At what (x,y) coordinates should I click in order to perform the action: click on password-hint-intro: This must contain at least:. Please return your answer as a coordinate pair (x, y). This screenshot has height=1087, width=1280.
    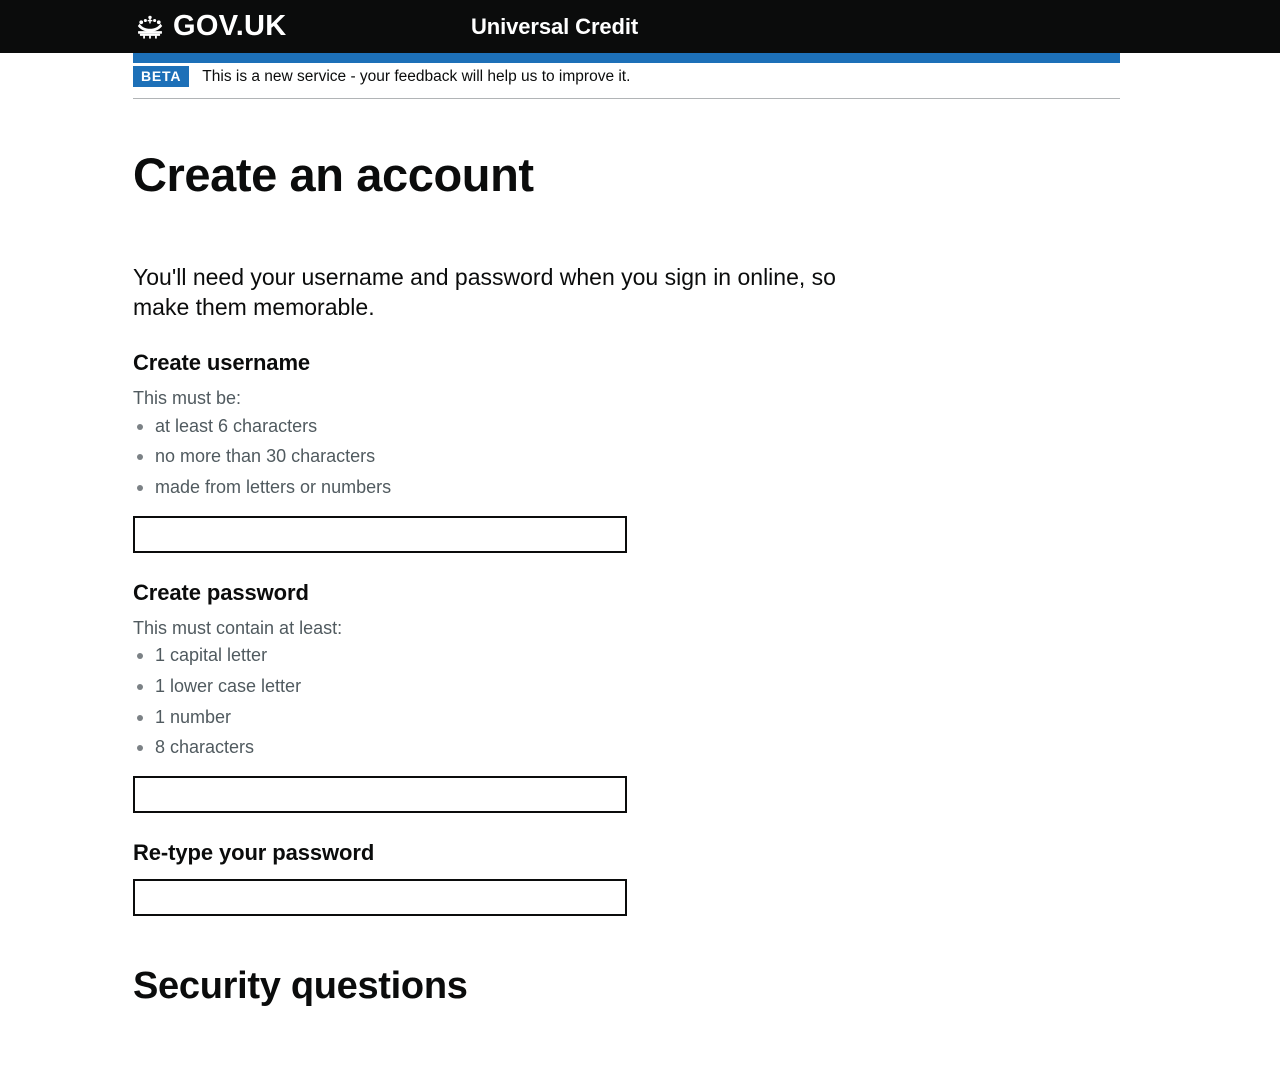
    Looking at the image, I should click on (238, 627).